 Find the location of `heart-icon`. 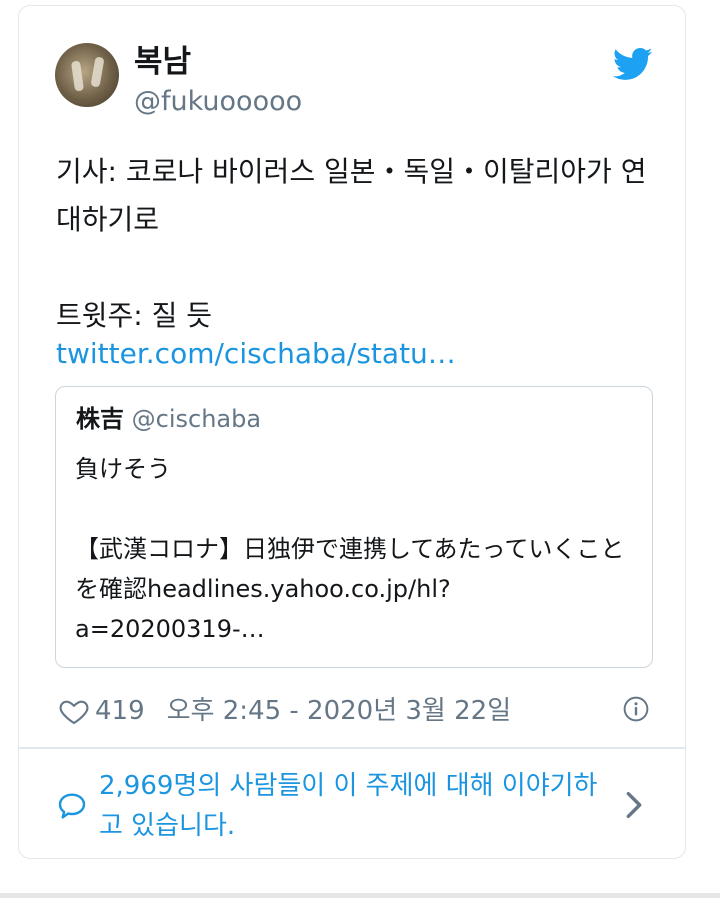

heart-icon is located at coordinates (74, 711).